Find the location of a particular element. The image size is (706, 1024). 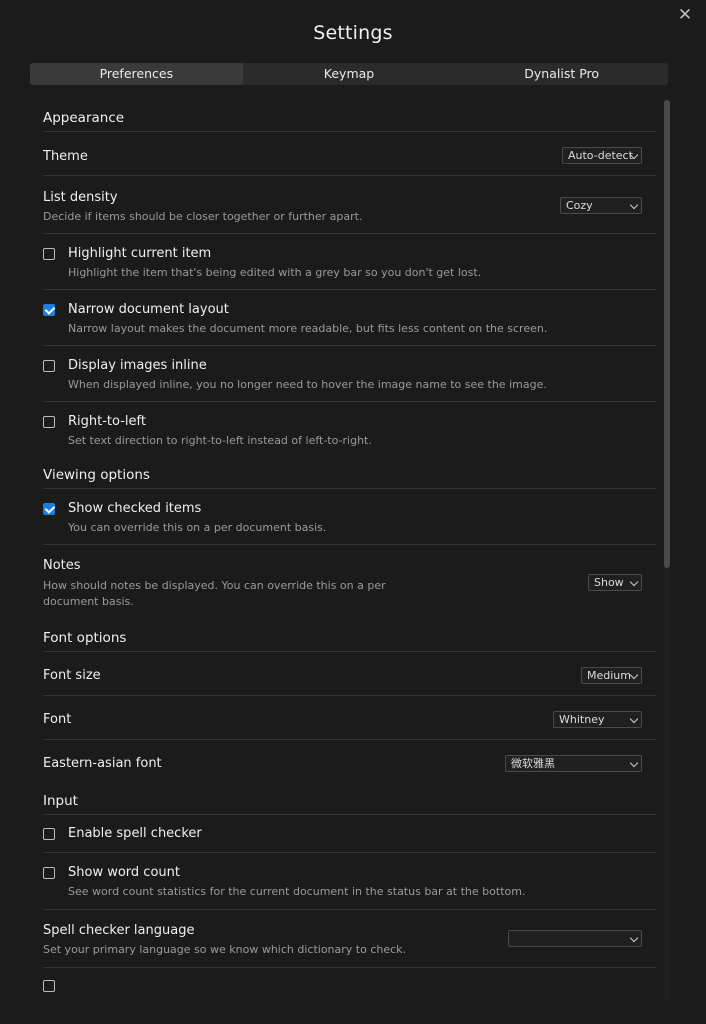

section-font-options: Font options is located at coordinates (349, 636).